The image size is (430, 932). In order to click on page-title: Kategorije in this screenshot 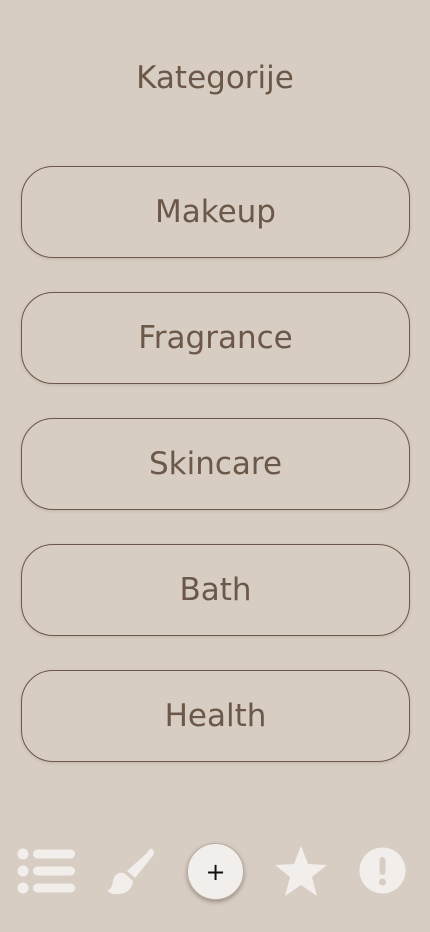, I will do `click(215, 78)`.